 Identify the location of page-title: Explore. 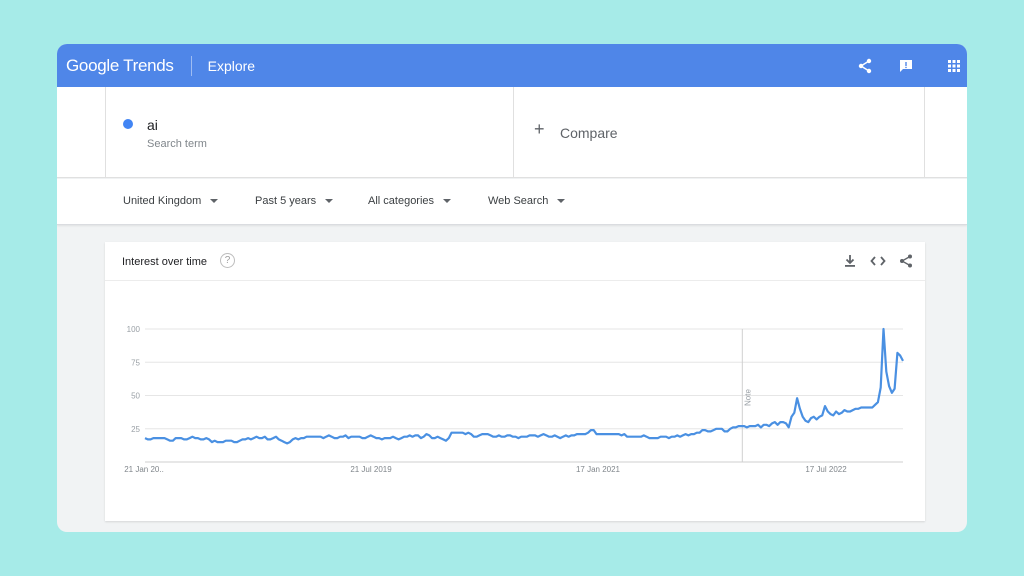
(231, 65).